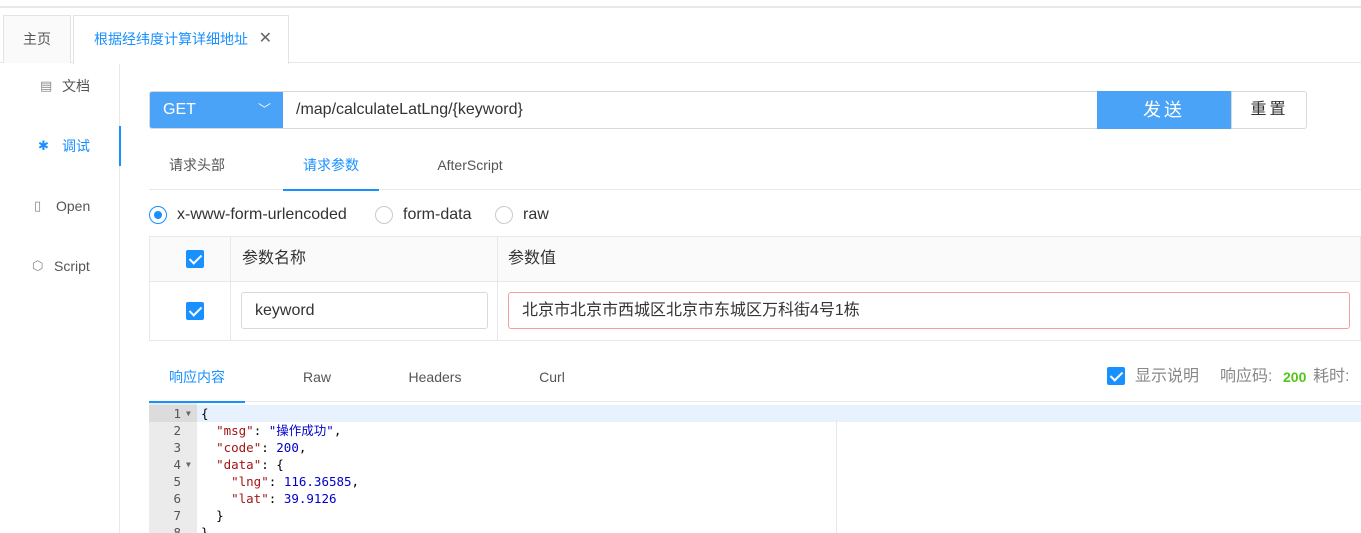 Image resolution: width=1361 pixels, height=533 pixels. What do you see at coordinates (46, 85) in the screenshot?
I see `document-icon: ▤` at bounding box center [46, 85].